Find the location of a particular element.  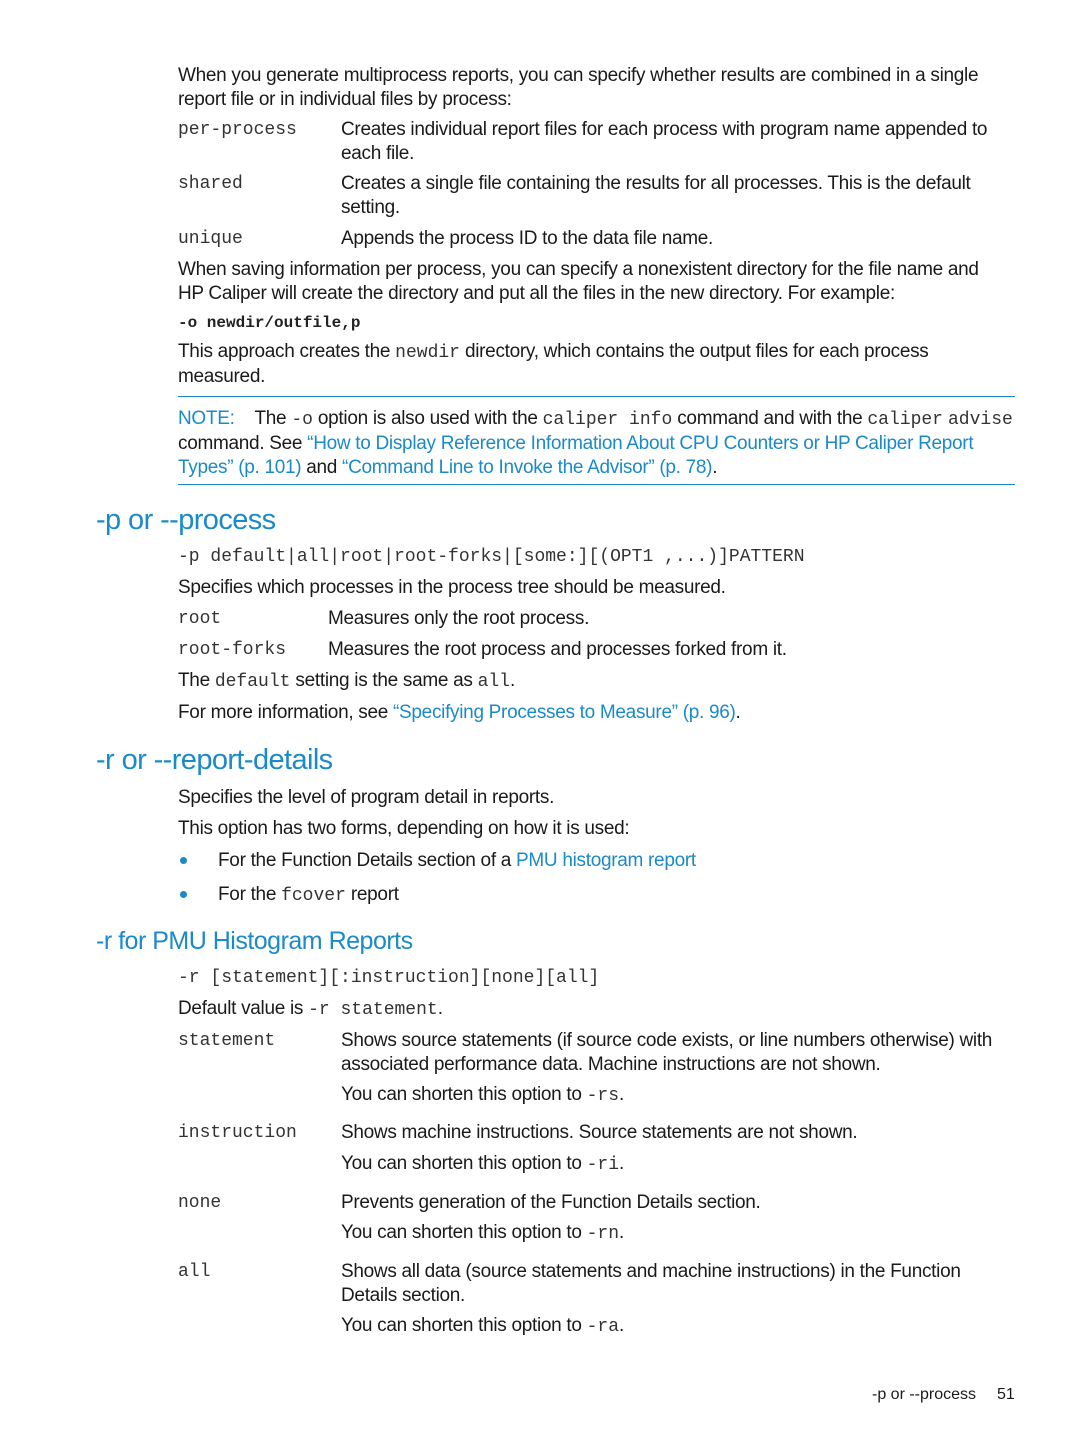

option-term-shared: shared is located at coordinates (210, 184).